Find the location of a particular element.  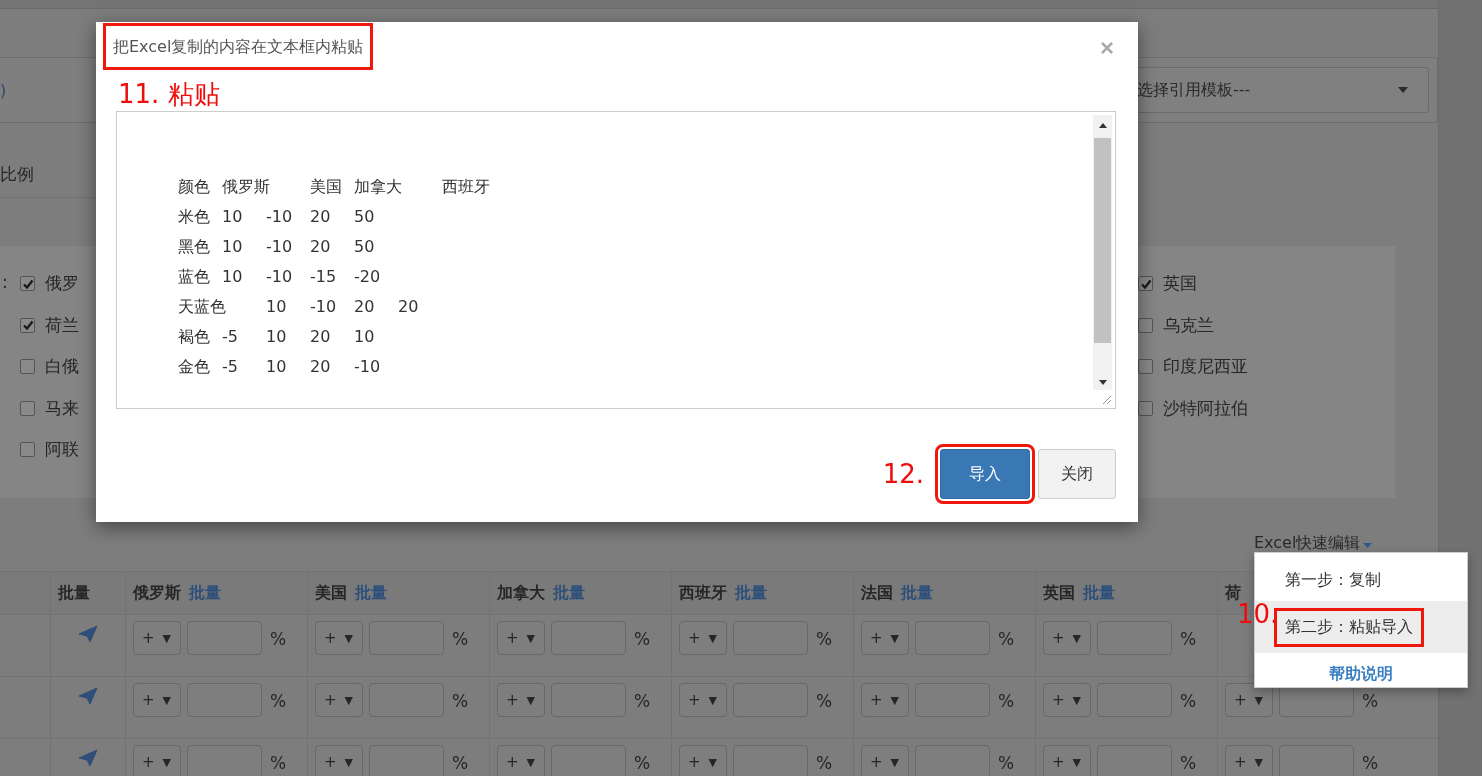

text-line: 金色 -5 10 20 -10 is located at coordinates (280, 367).